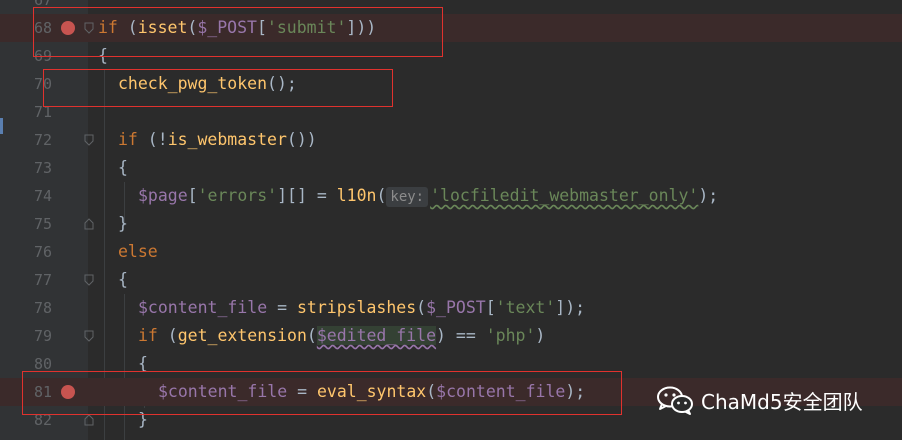 The width and height of the screenshot is (902, 440). What do you see at coordinates (42, 308) in the screenshot?
I see `line-number: 78` at bounding box center [42, 308].